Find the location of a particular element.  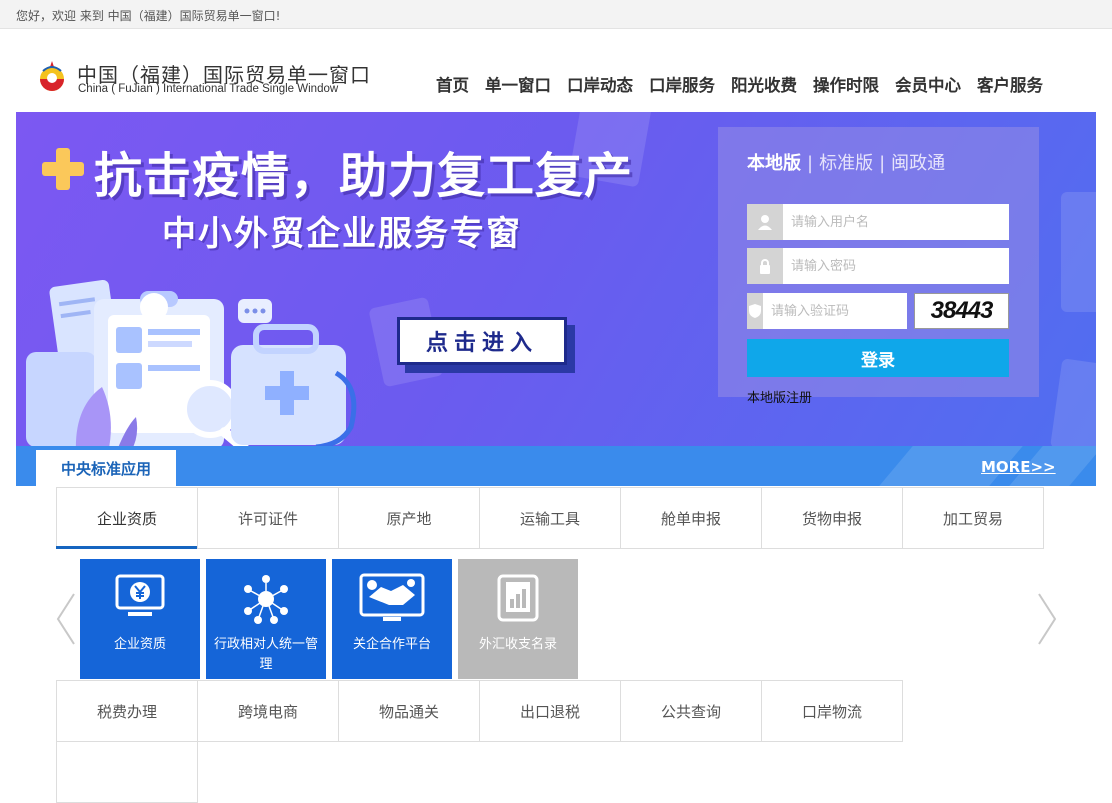

password-field is located at coordinates (878, 266).